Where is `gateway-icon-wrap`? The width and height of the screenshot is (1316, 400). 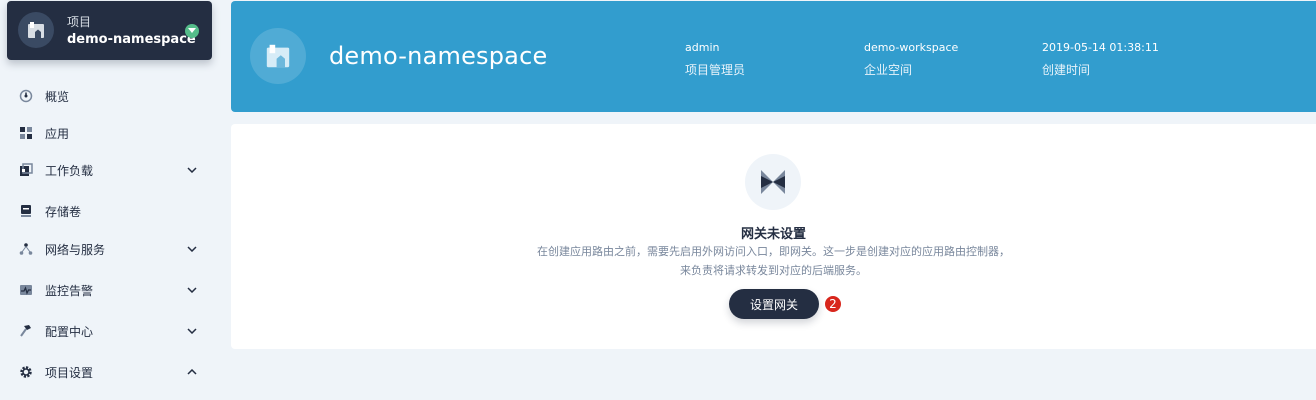
gateway-icon-wrap is located at coordinates (773, 182).